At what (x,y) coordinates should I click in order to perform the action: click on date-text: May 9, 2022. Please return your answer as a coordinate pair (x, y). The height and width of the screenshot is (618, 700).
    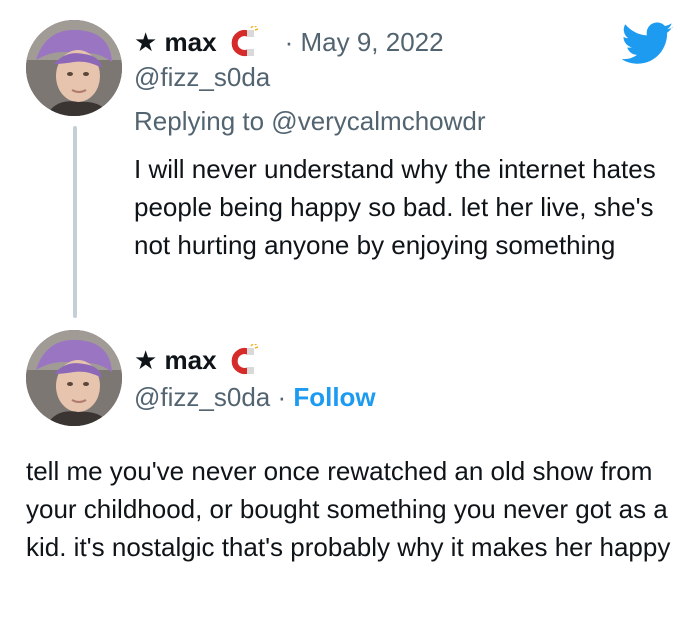
    Looking at the image, I should click on (372, 41).